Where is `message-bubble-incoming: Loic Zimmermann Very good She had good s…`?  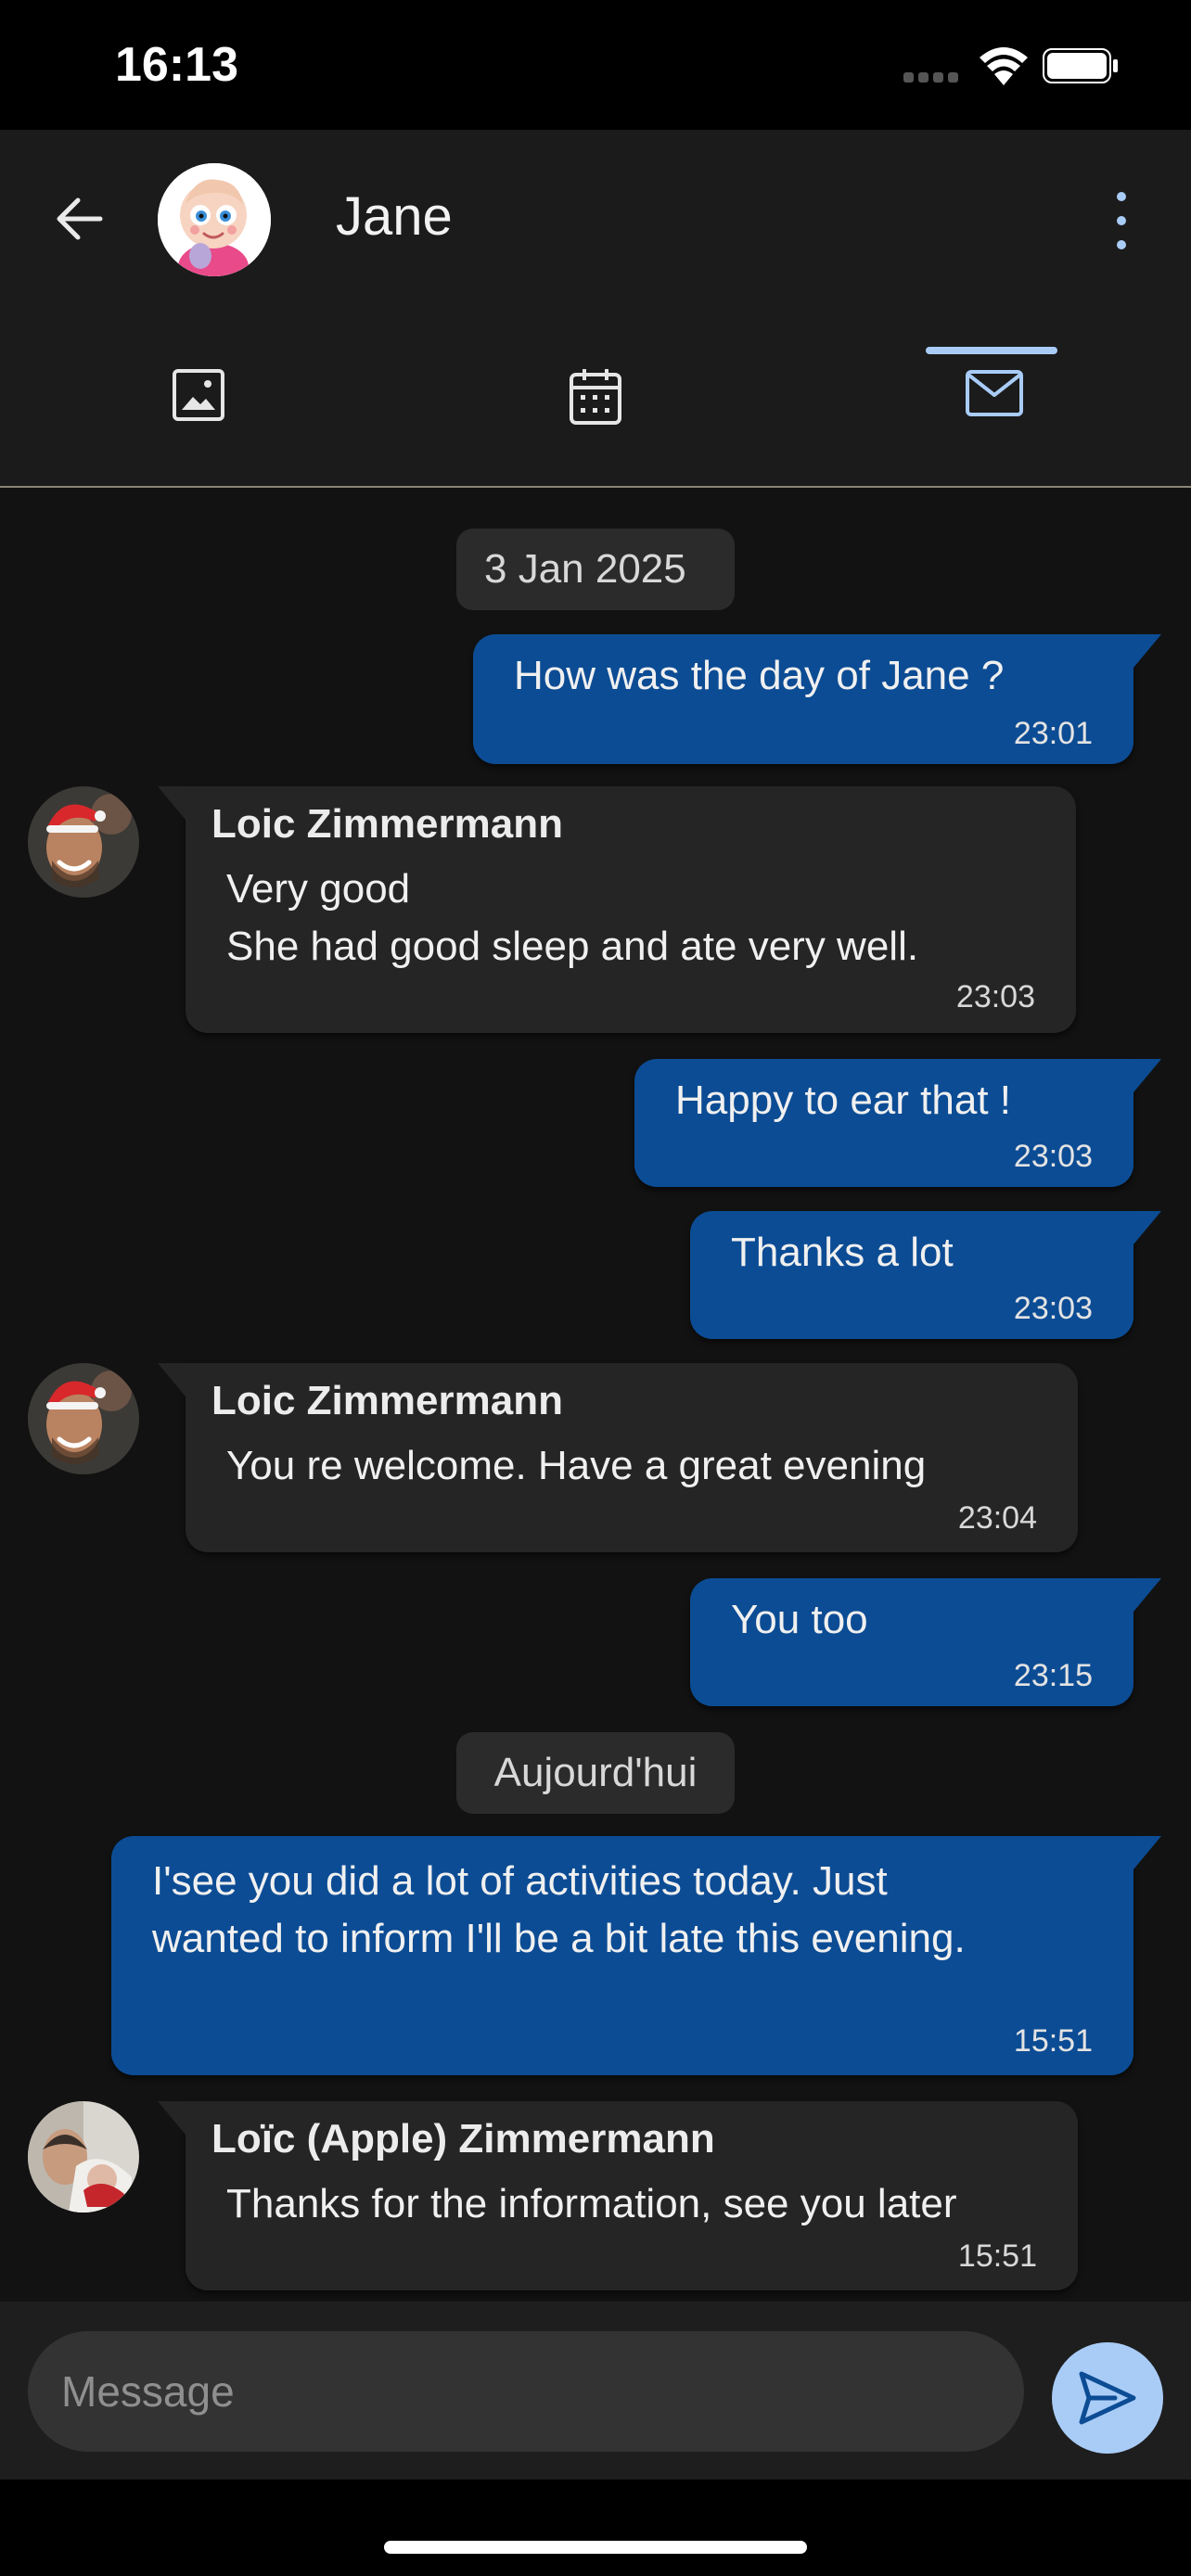
message-bubble-incoming: Loic Zimmermann Very good She had good s… is located at coordinates (617, 910).